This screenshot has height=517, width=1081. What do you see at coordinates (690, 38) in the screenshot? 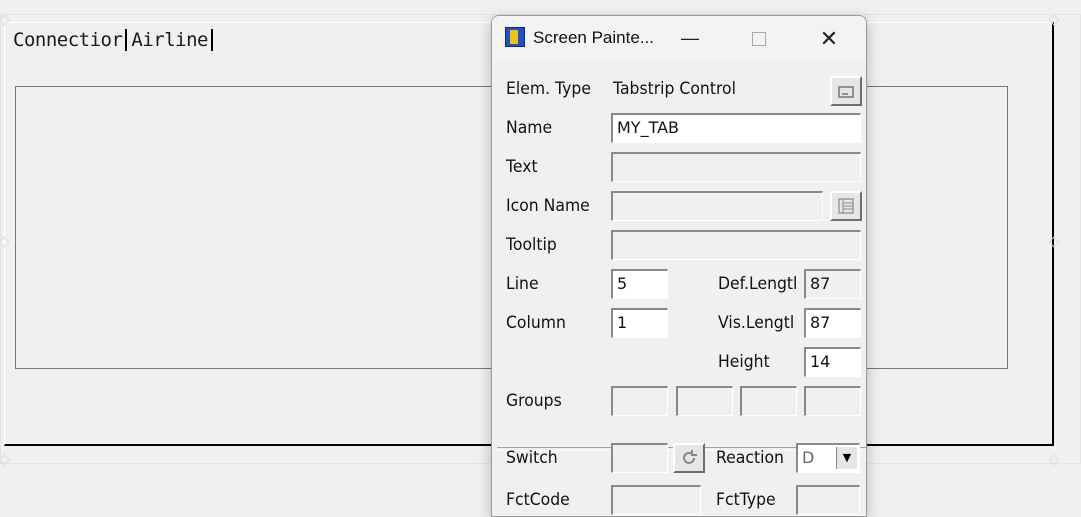
I see `minimize-button: —` at bounding box center [690, 38].